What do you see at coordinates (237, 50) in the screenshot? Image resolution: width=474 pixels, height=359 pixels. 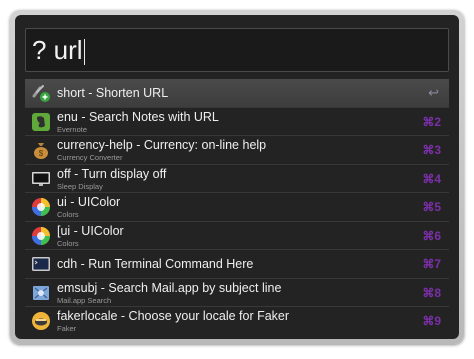 I see `search-field: ? url` at bounding box center [237, 50].